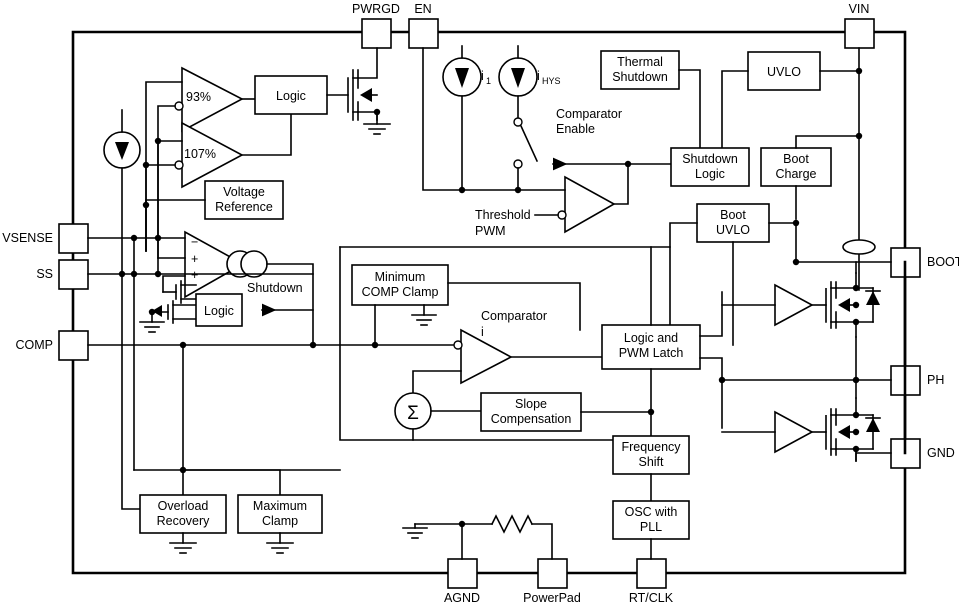 This screenshot has width=959, height=606. I want to click on label-ihys: i, so click(538, 76).